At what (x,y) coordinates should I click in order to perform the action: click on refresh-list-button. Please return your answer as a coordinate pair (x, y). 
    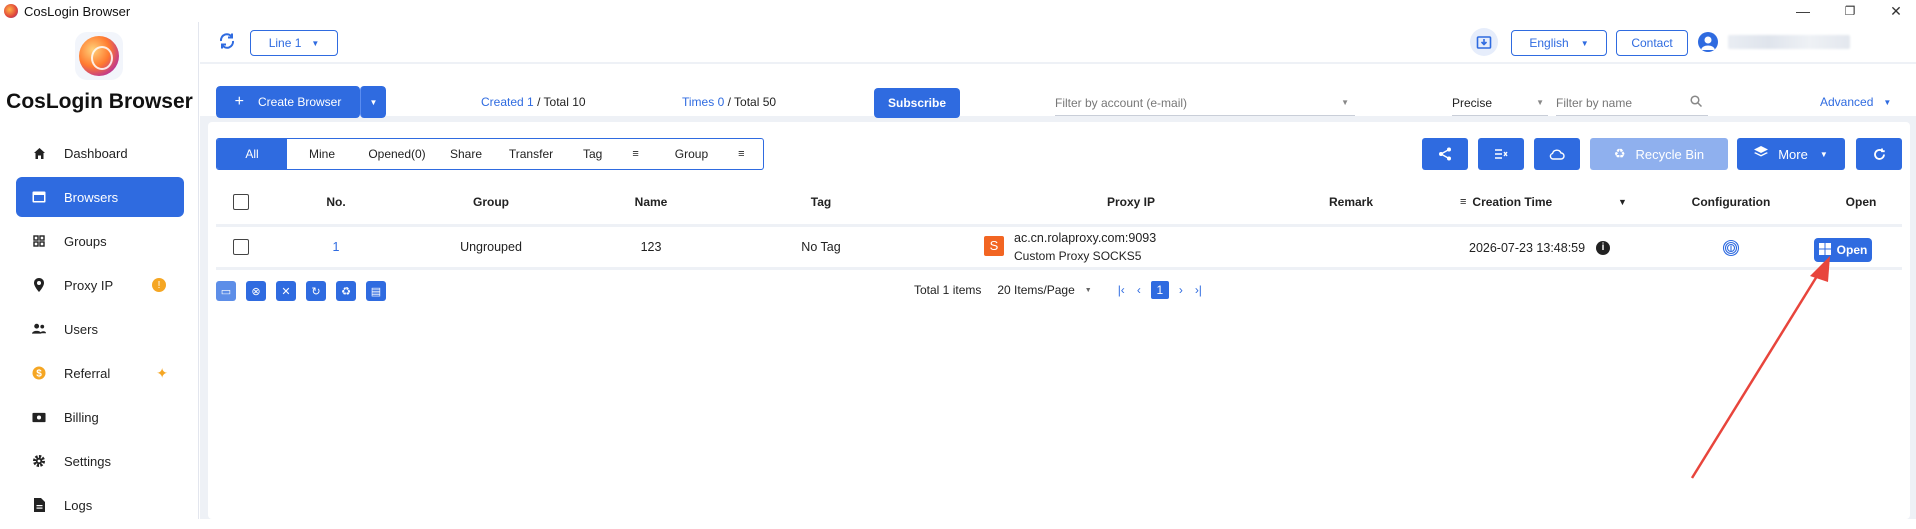
    Looking at the image, I should click on (1879, 154).